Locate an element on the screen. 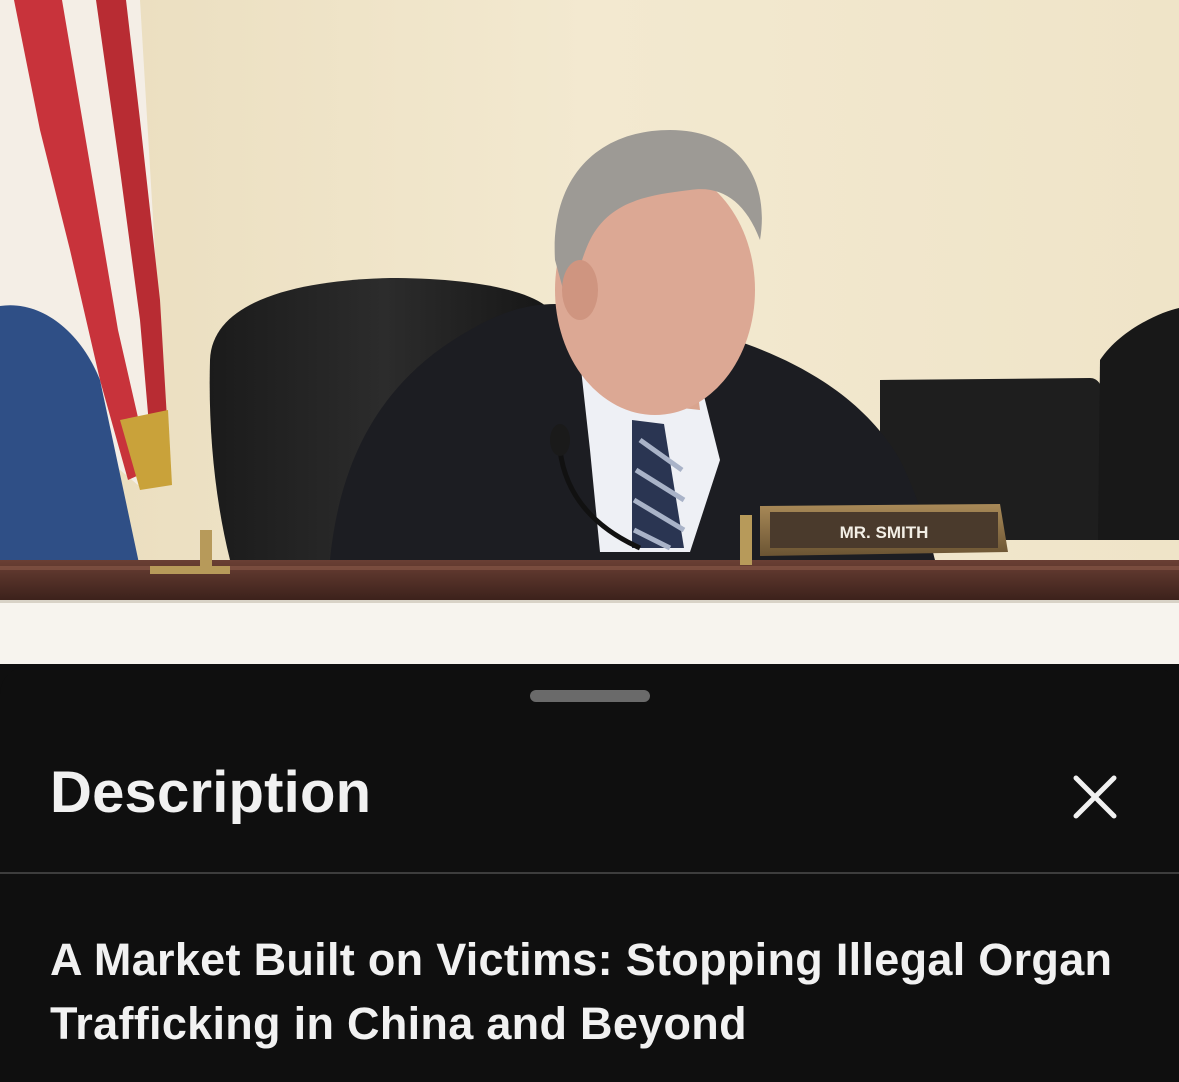 The height and width of the screenshot is (1082, 1179). nameplate: MR. SMITH is located at coordinates (884, 530).